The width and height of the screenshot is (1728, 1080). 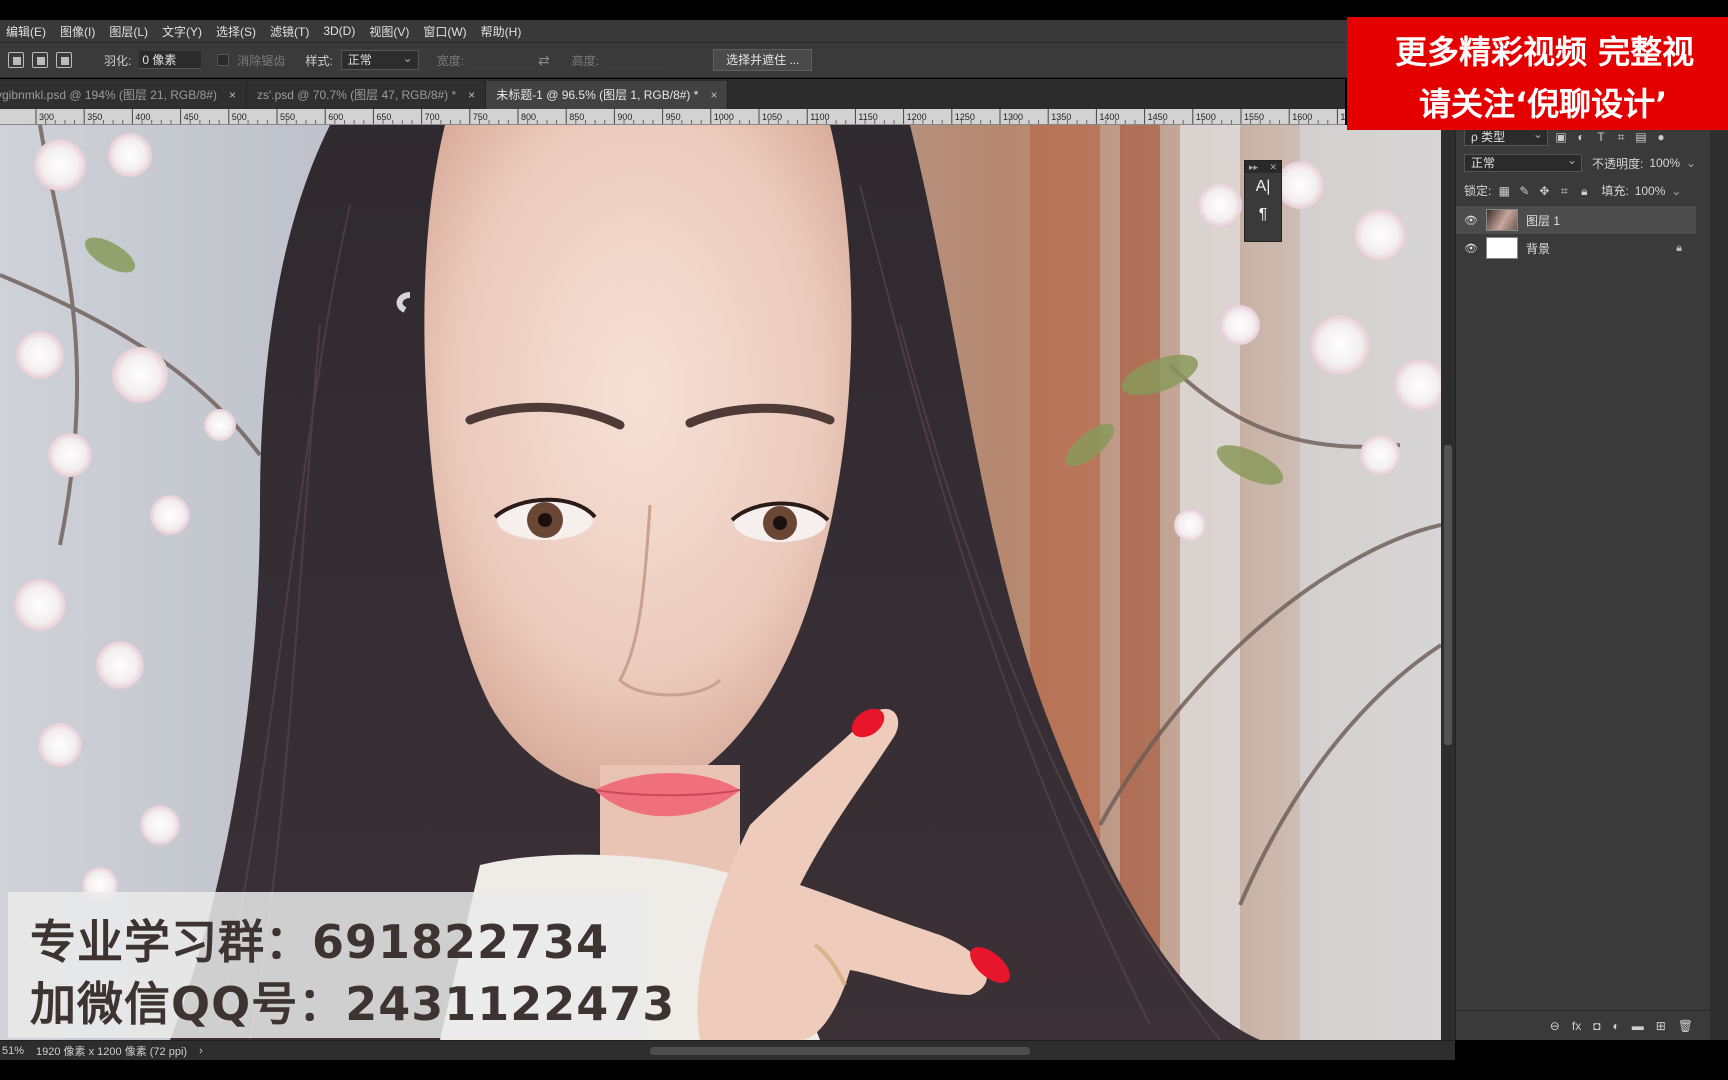 I want to click on new-selection-icon, so click(x=16, y=60).